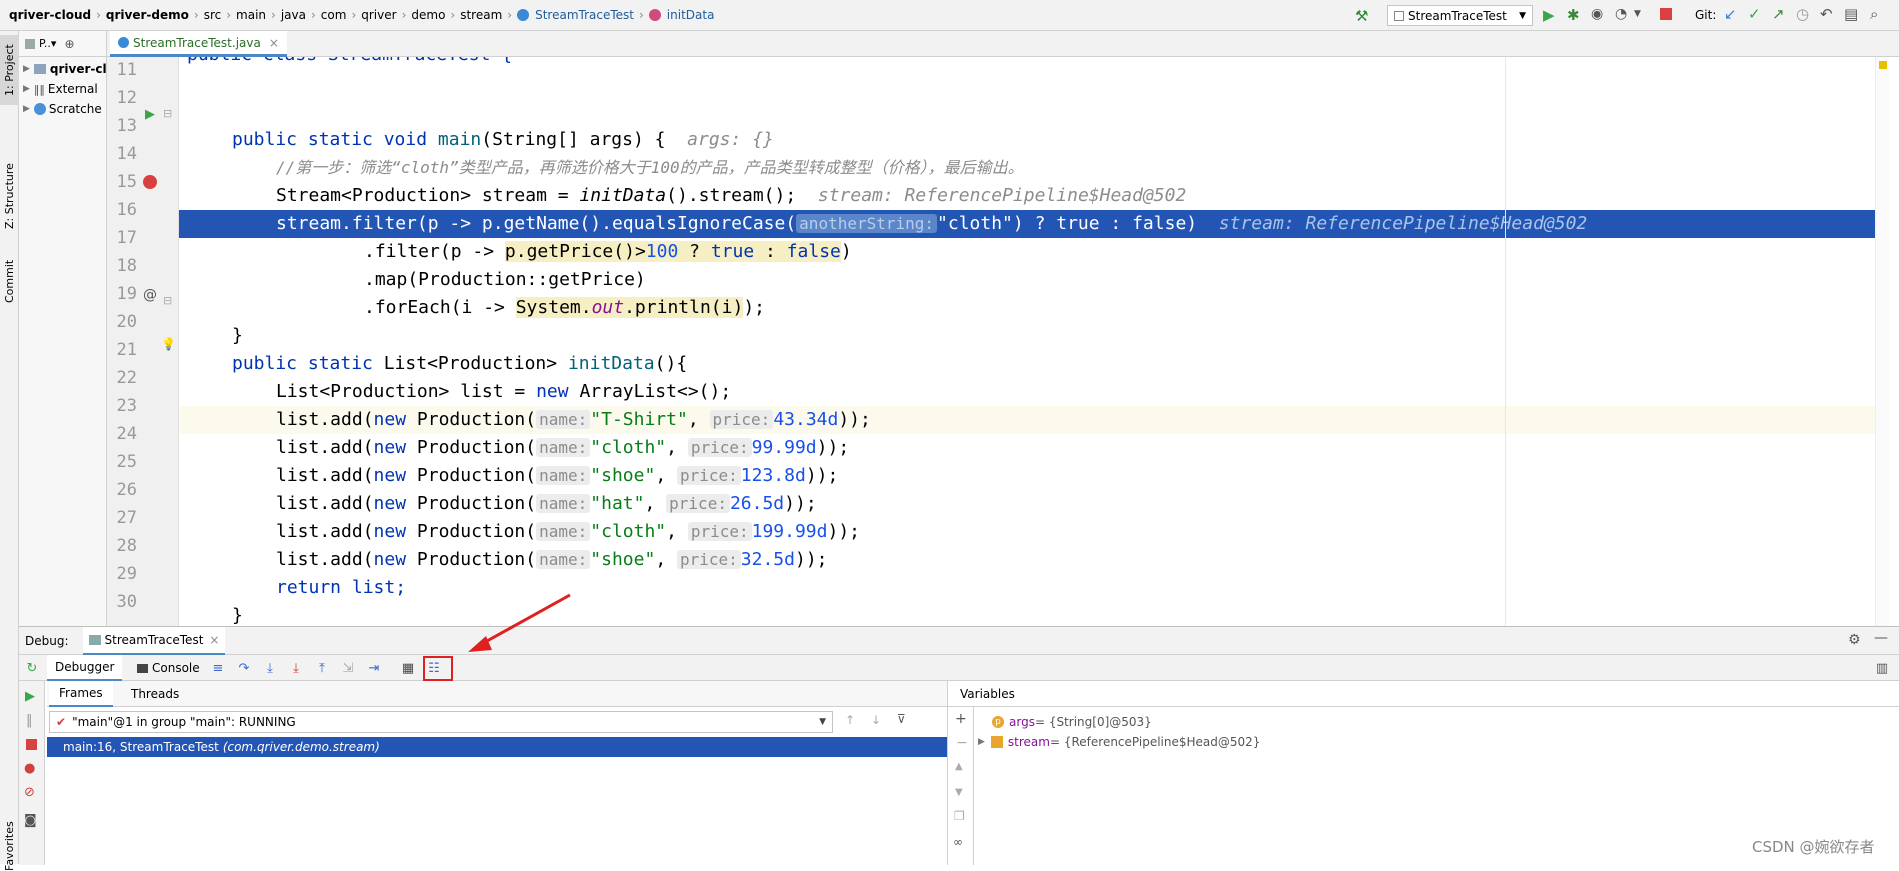  I want to click on line-number: 16, so click(123, 210).